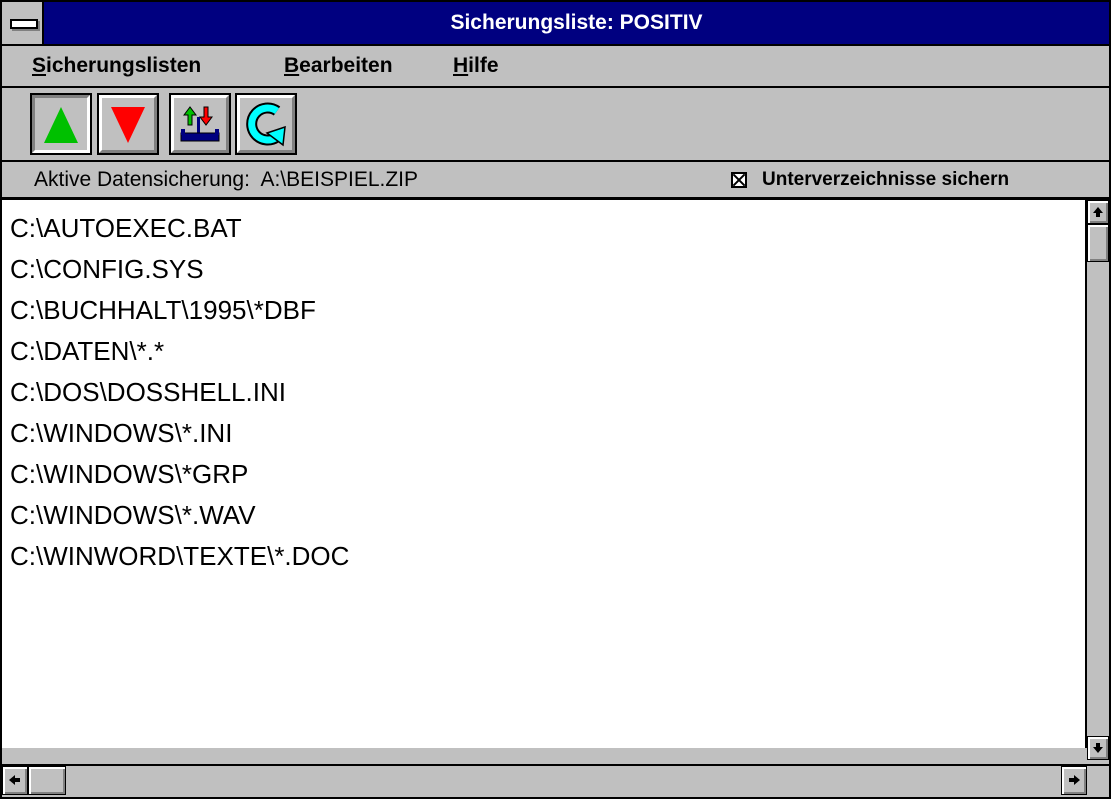 The image size is (1111, 799). Describe the element at coordinates (346, 65) in the screenshot. I see `menu-label: earbeiten` at that location.